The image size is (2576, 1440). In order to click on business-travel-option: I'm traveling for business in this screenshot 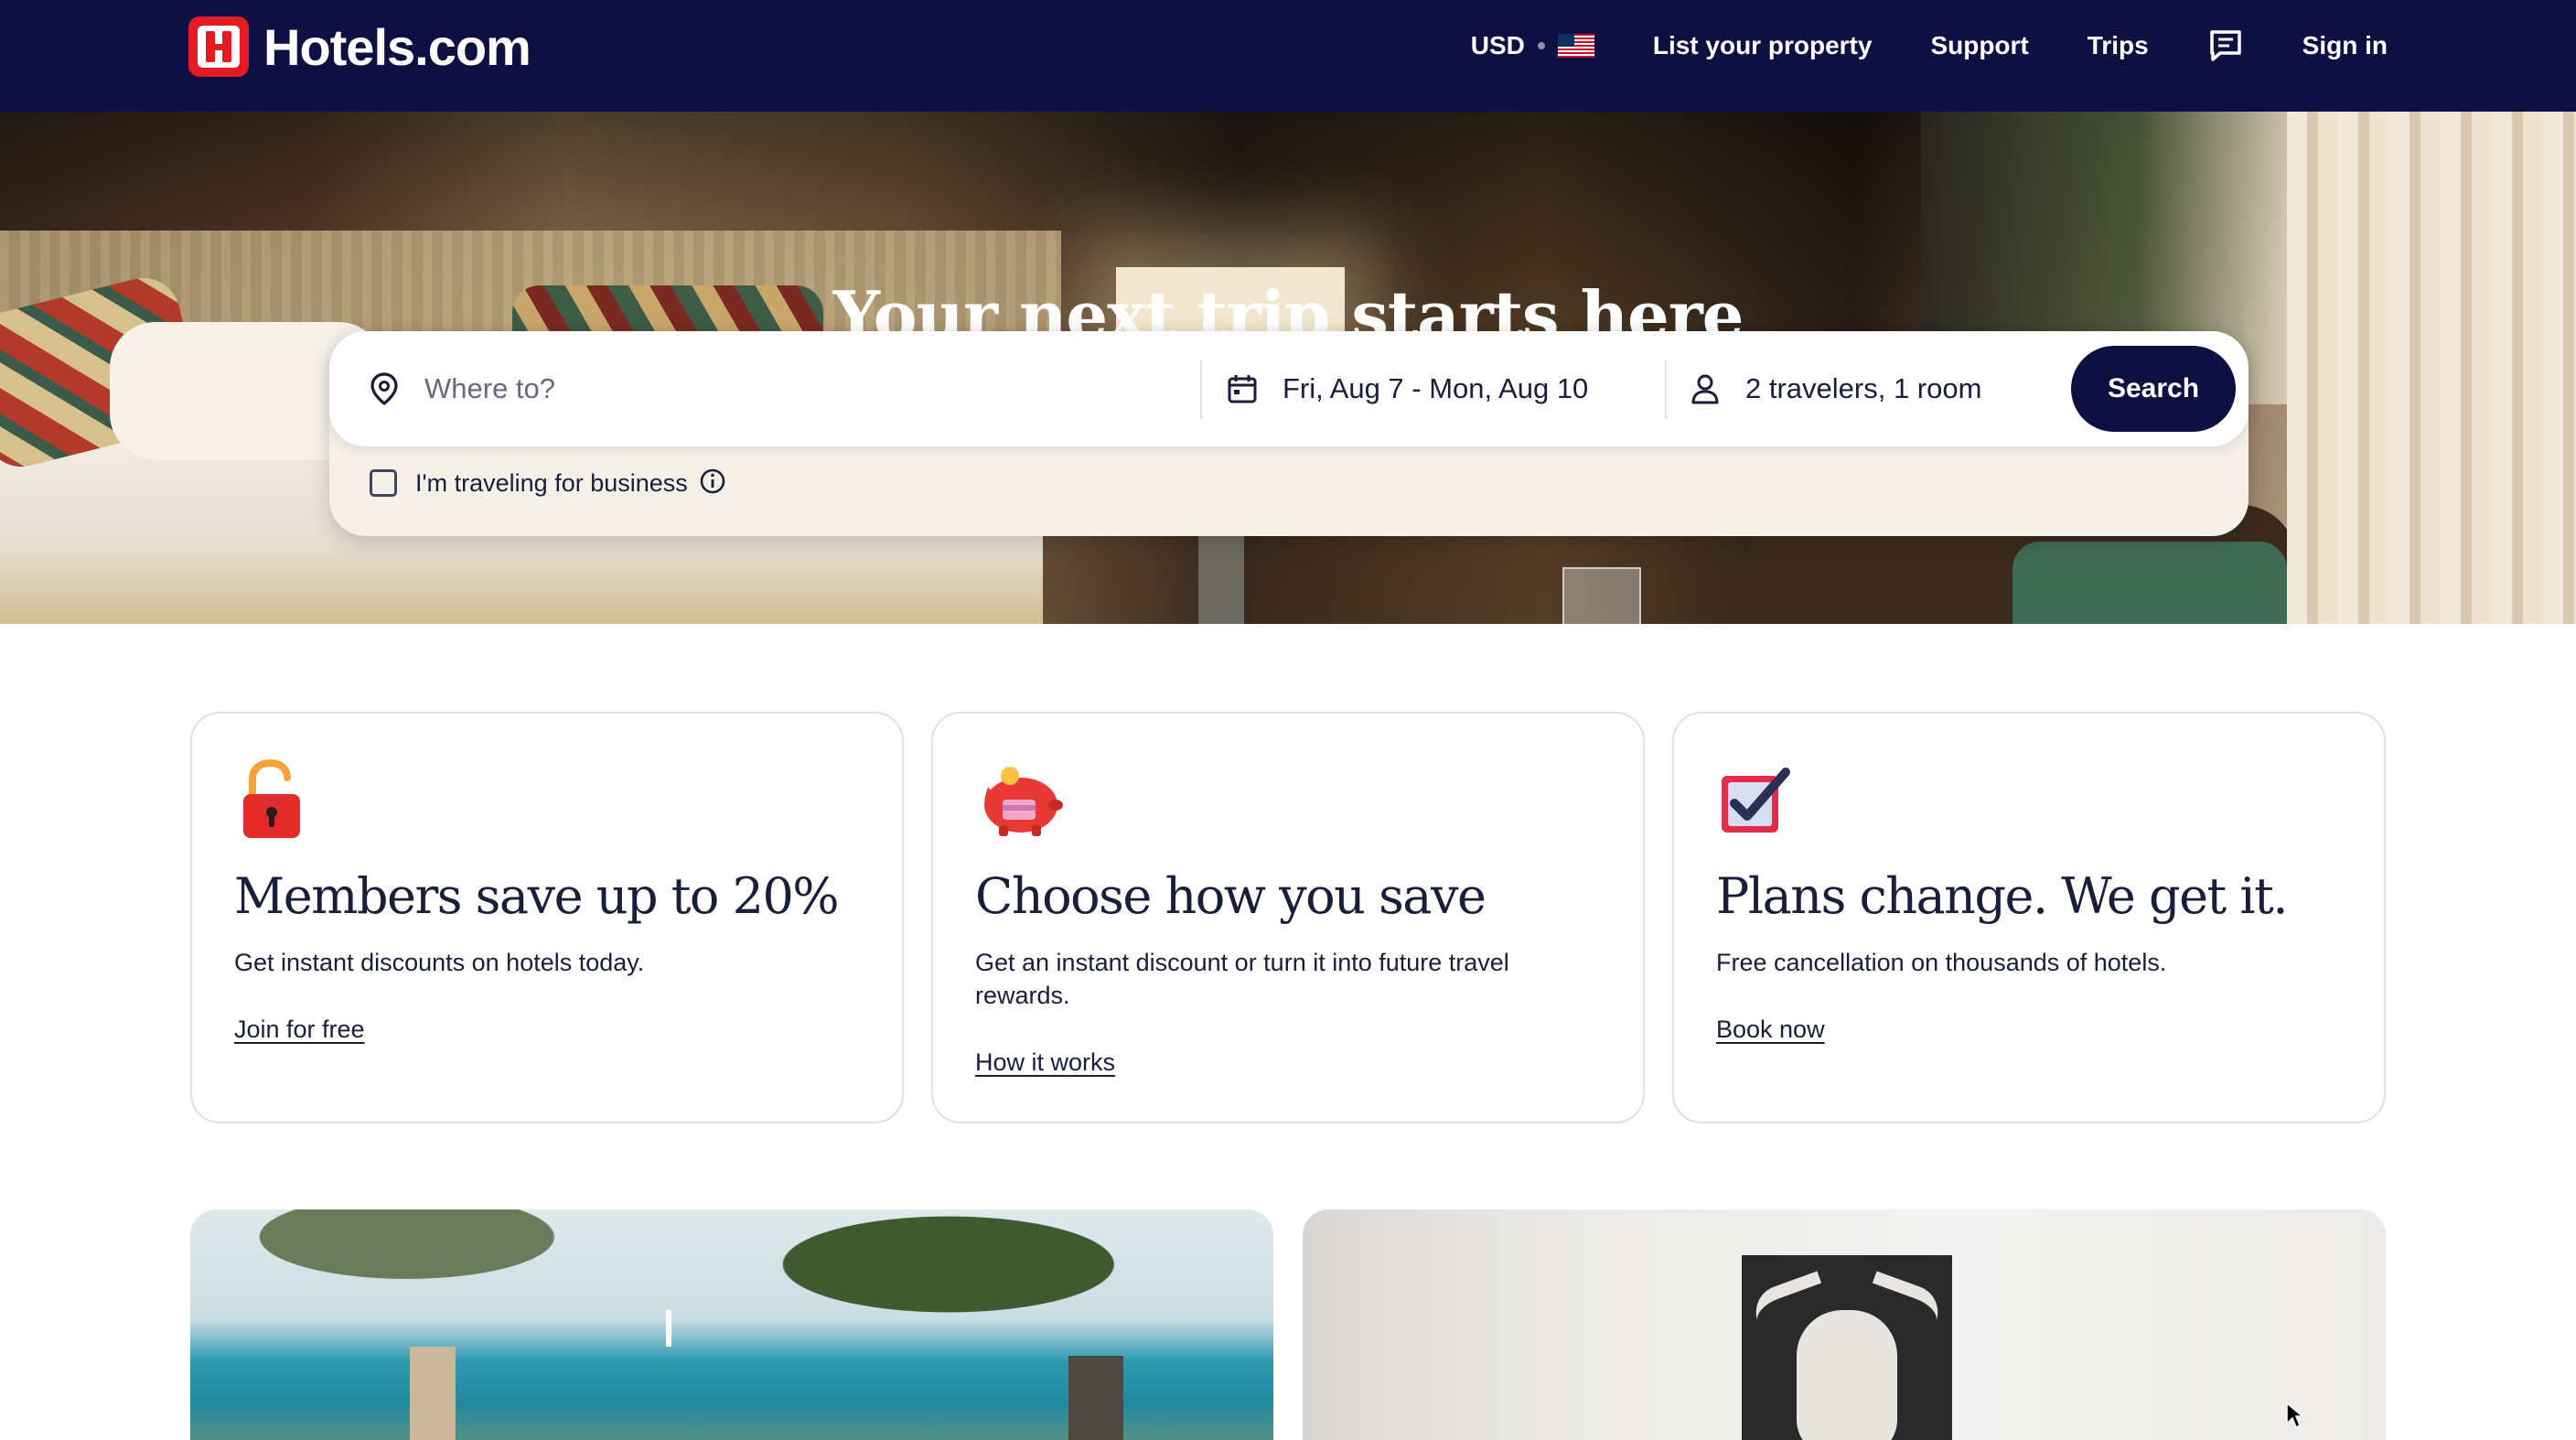, I will do `click(548, 483)`.